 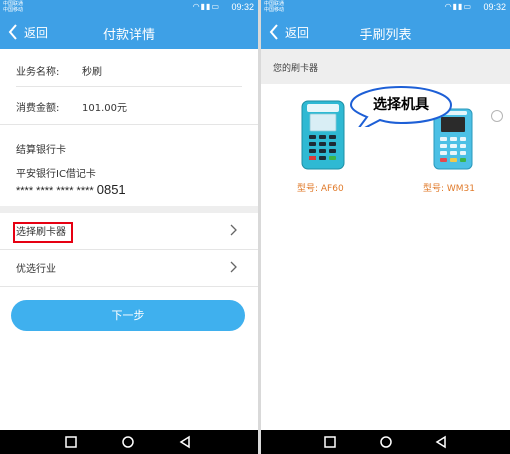 What do you see at coordinates (401, 105) in the screenshot?
I see `callout-text: 选择机具` at bounding box center [401, 105].